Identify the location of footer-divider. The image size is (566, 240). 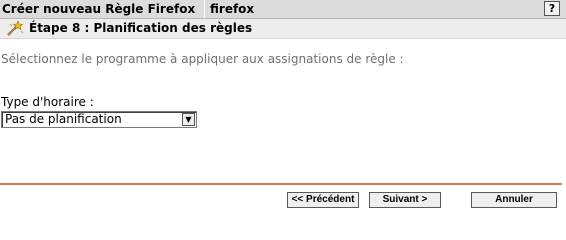
(281, 184).